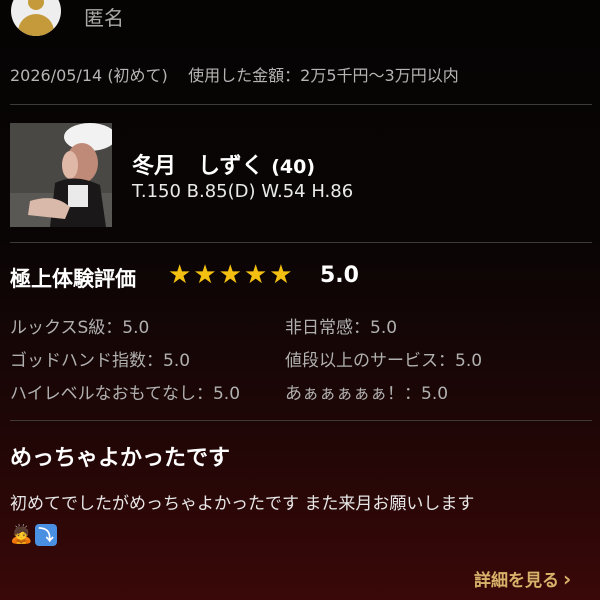 This screenshot has height=600, width=600. What do you see at coordinates (384, 361) in the screenshot?
I see `sub-rating-value: 値段以上のサービス：5.0` at bounding box center [384, 361].